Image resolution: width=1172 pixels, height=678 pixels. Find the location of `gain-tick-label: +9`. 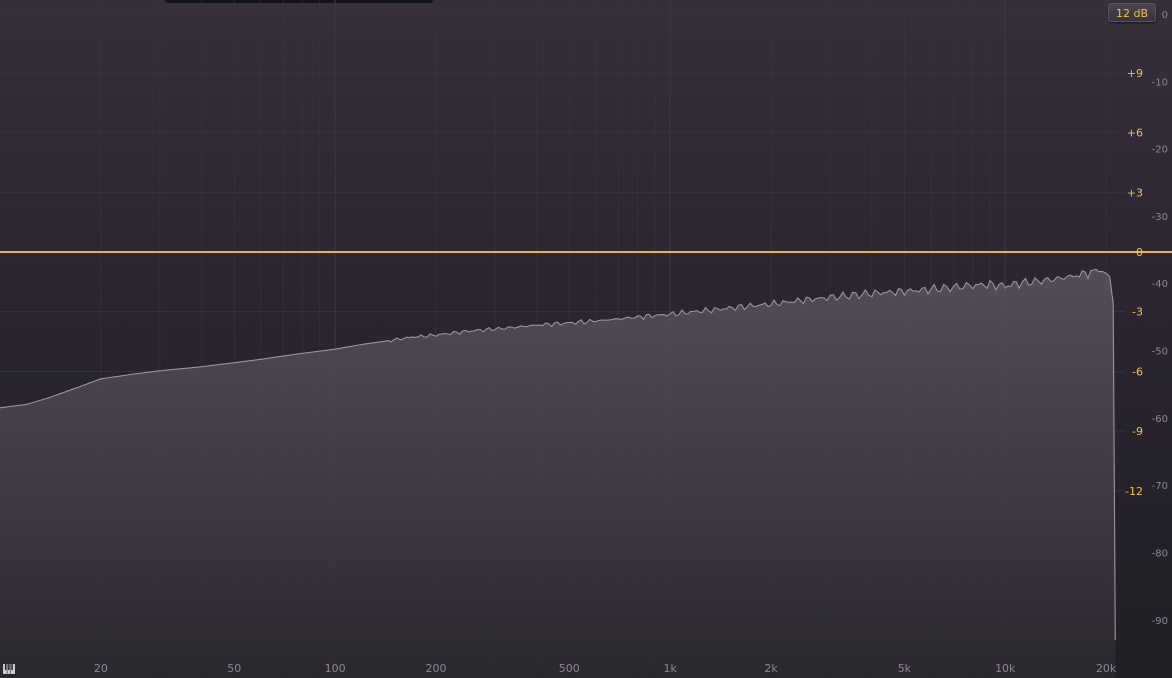

gain-tick-label: +9 is located at coordinates (1135, 73).